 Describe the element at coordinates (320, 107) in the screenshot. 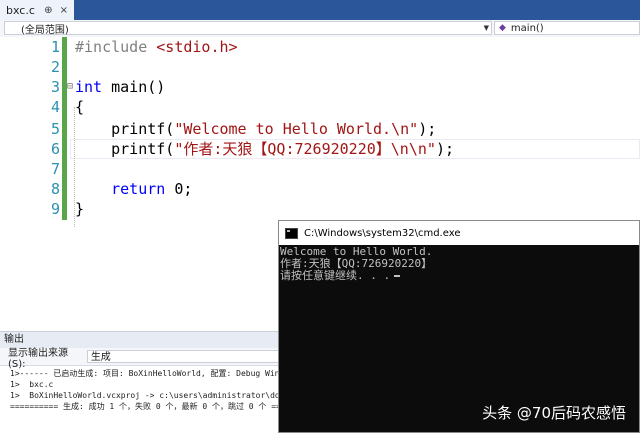

I see `code-line: 4 {` at that location.